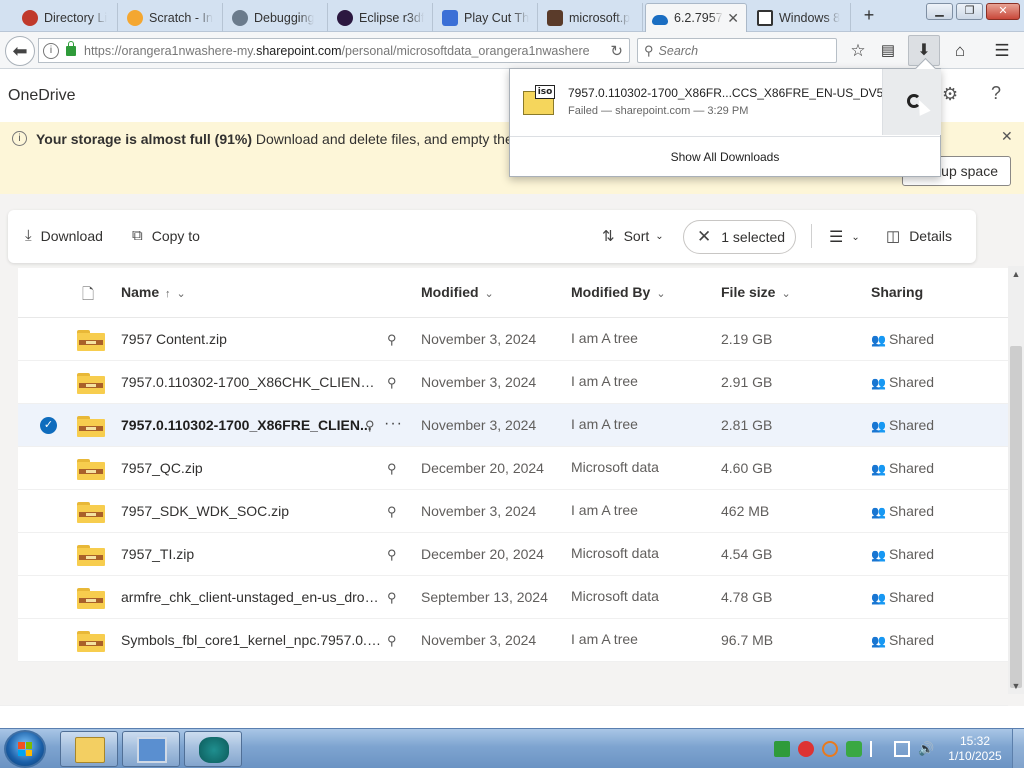 This screenshot has height=768, width=1024. I want to click on selection-pill: ✕ 1 selected, so click(739, 237).